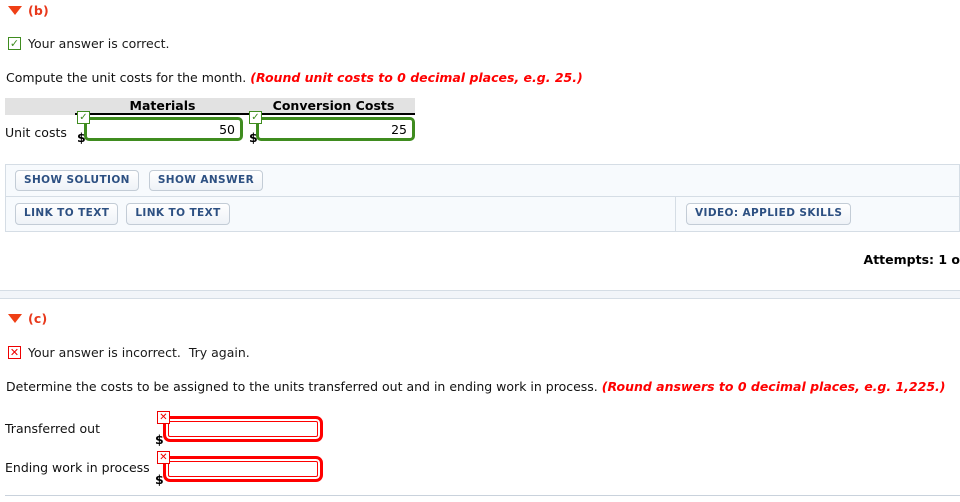 This screenshot has width=960, height=502. I want to click on check-icon: ✓, so click(14, 43).